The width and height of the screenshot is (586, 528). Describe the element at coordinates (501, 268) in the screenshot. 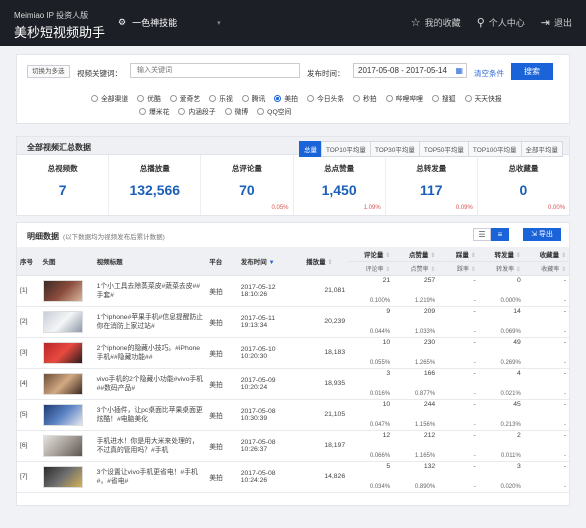

I see `col-share-rate: 转发率 ⇕` at that location.